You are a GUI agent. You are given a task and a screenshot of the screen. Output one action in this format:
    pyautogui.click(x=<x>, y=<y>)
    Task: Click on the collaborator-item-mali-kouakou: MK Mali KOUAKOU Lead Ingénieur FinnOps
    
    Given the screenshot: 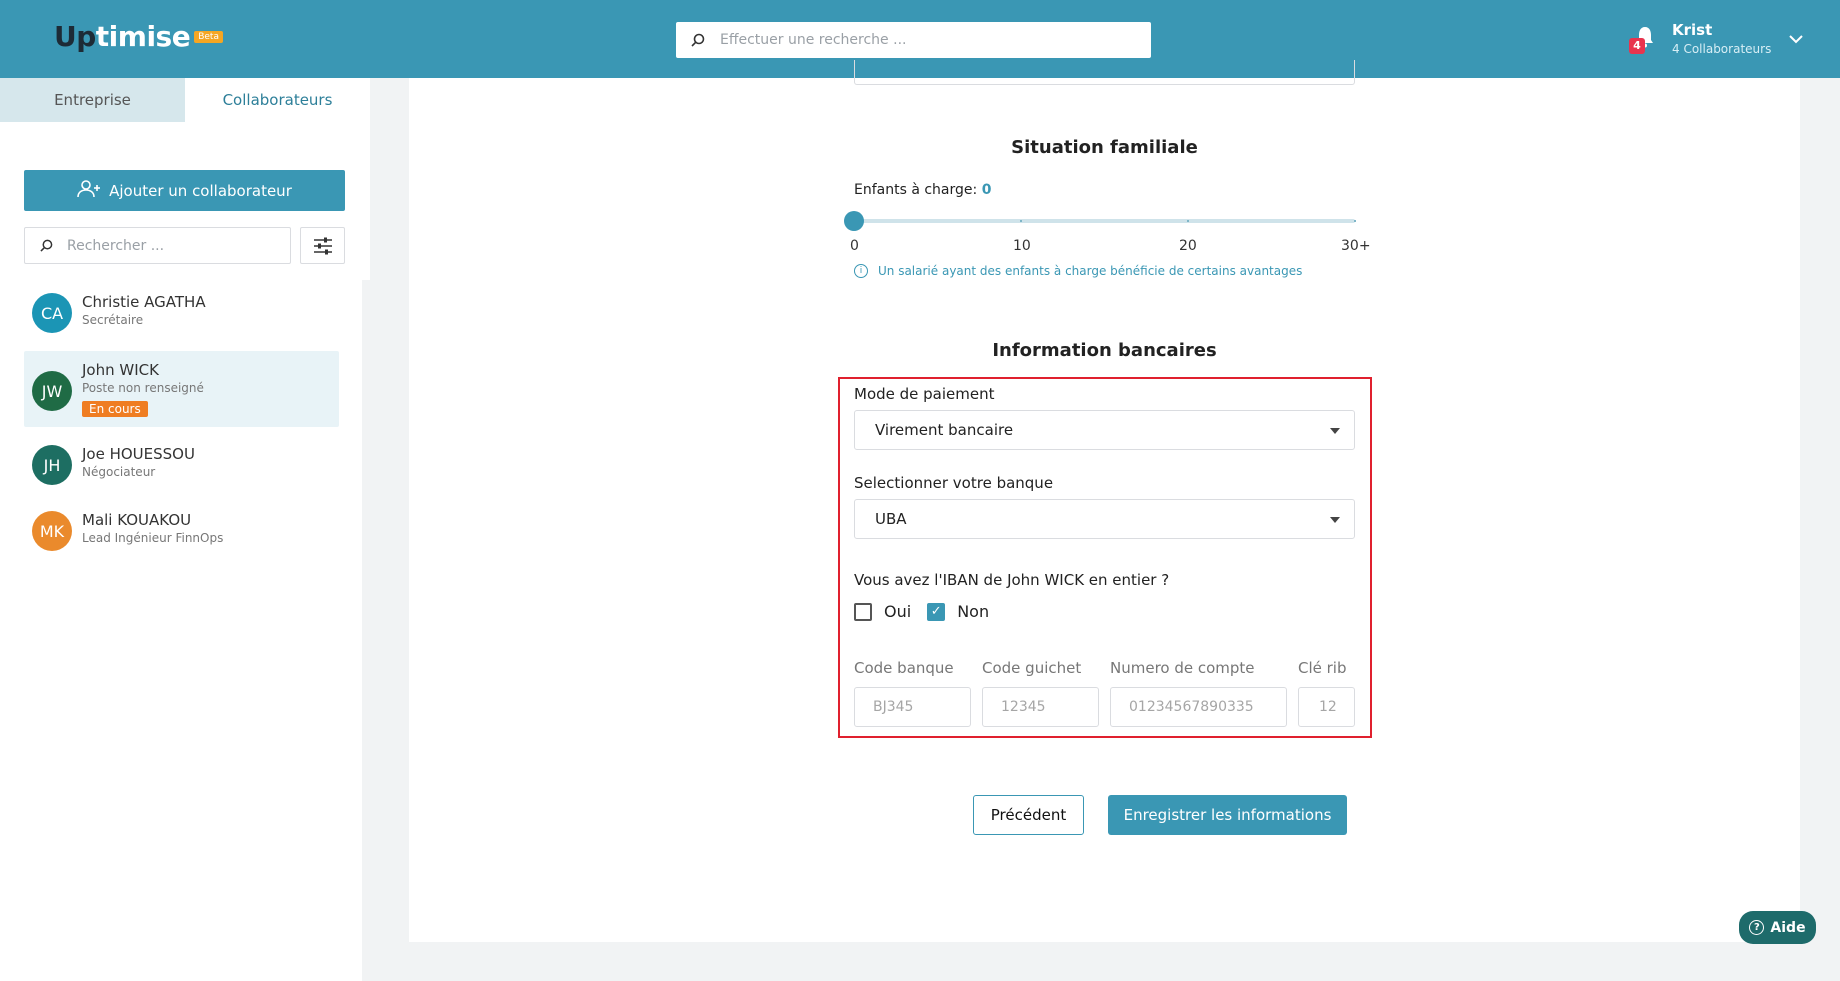 What is the action you would take?
    pyautogui.click(x=181, y=531)
    